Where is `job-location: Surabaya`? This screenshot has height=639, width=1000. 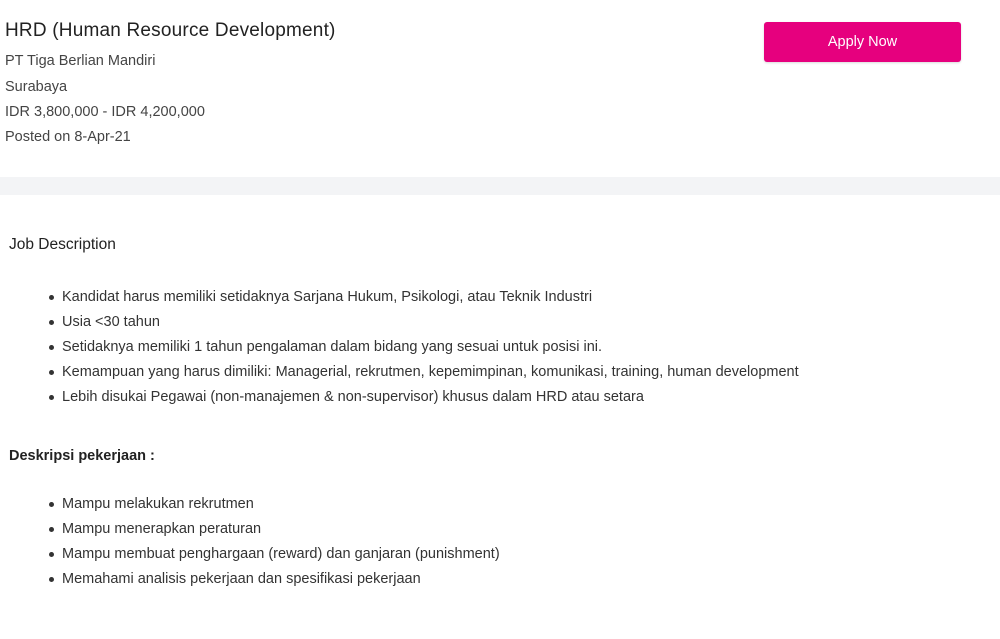 job-location: Surabaya is located at coordinates (36, 87).